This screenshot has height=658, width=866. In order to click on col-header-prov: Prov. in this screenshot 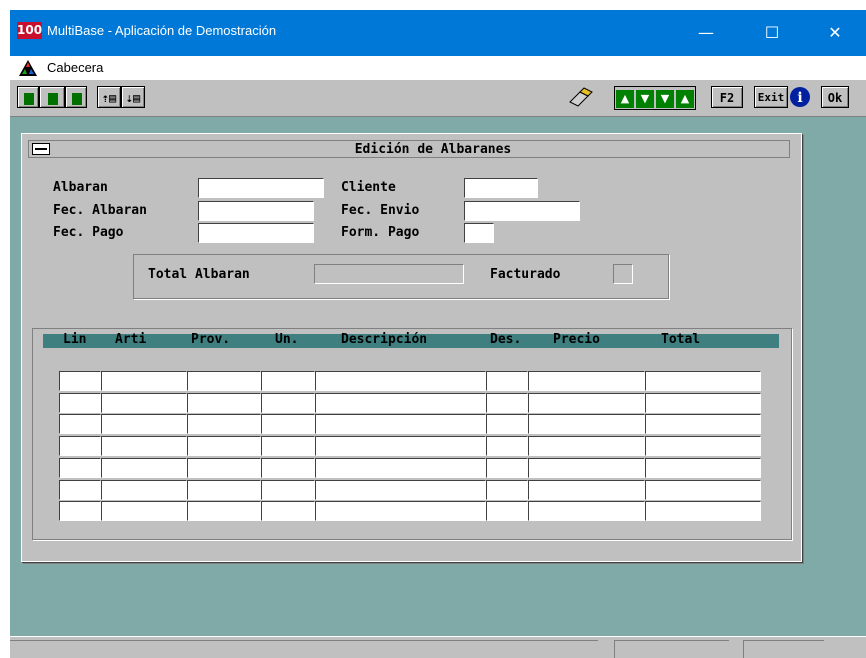, I will do `click(211, 339)`.